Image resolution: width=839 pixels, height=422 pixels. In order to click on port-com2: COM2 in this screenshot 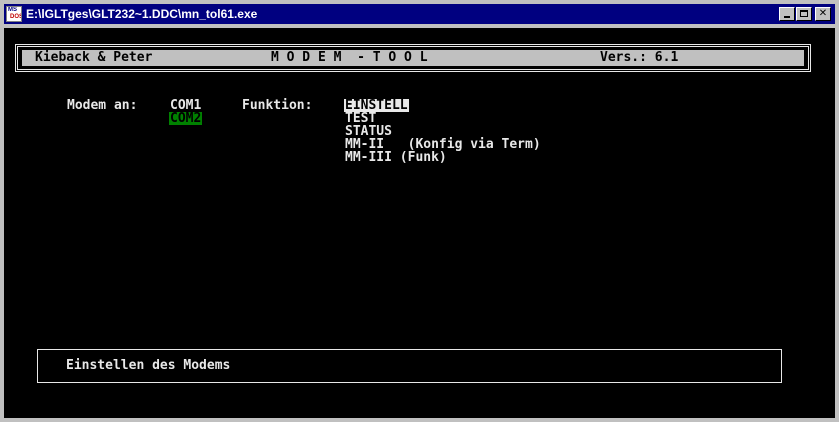, I will do `click(186, 118)`.